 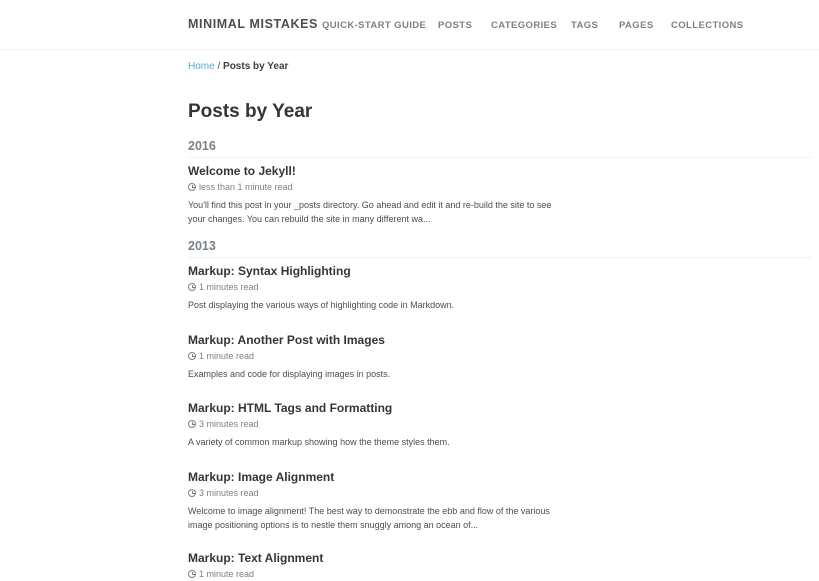 I want to click on post-title-link: Markup: Syntax Highlighting, so click(x=378, y=271).